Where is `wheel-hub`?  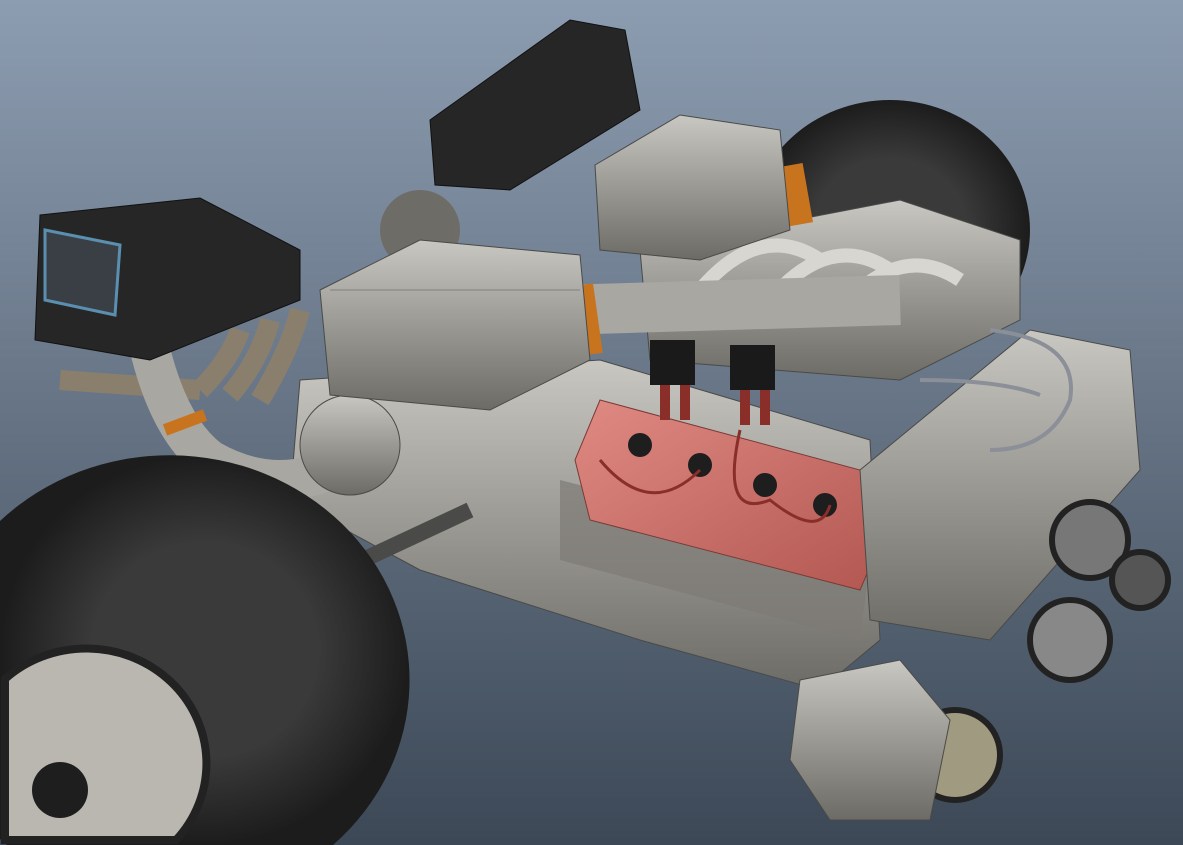
wheel-hub is located at coordinates (60, 790).